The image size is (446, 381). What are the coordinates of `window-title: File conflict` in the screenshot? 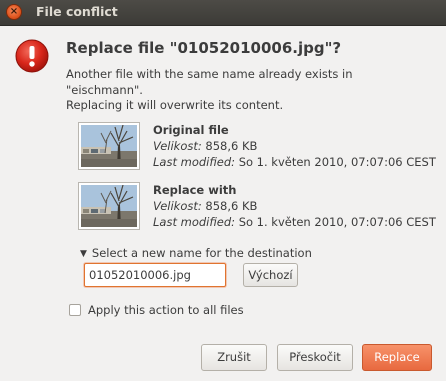 It's located at (77, 11).